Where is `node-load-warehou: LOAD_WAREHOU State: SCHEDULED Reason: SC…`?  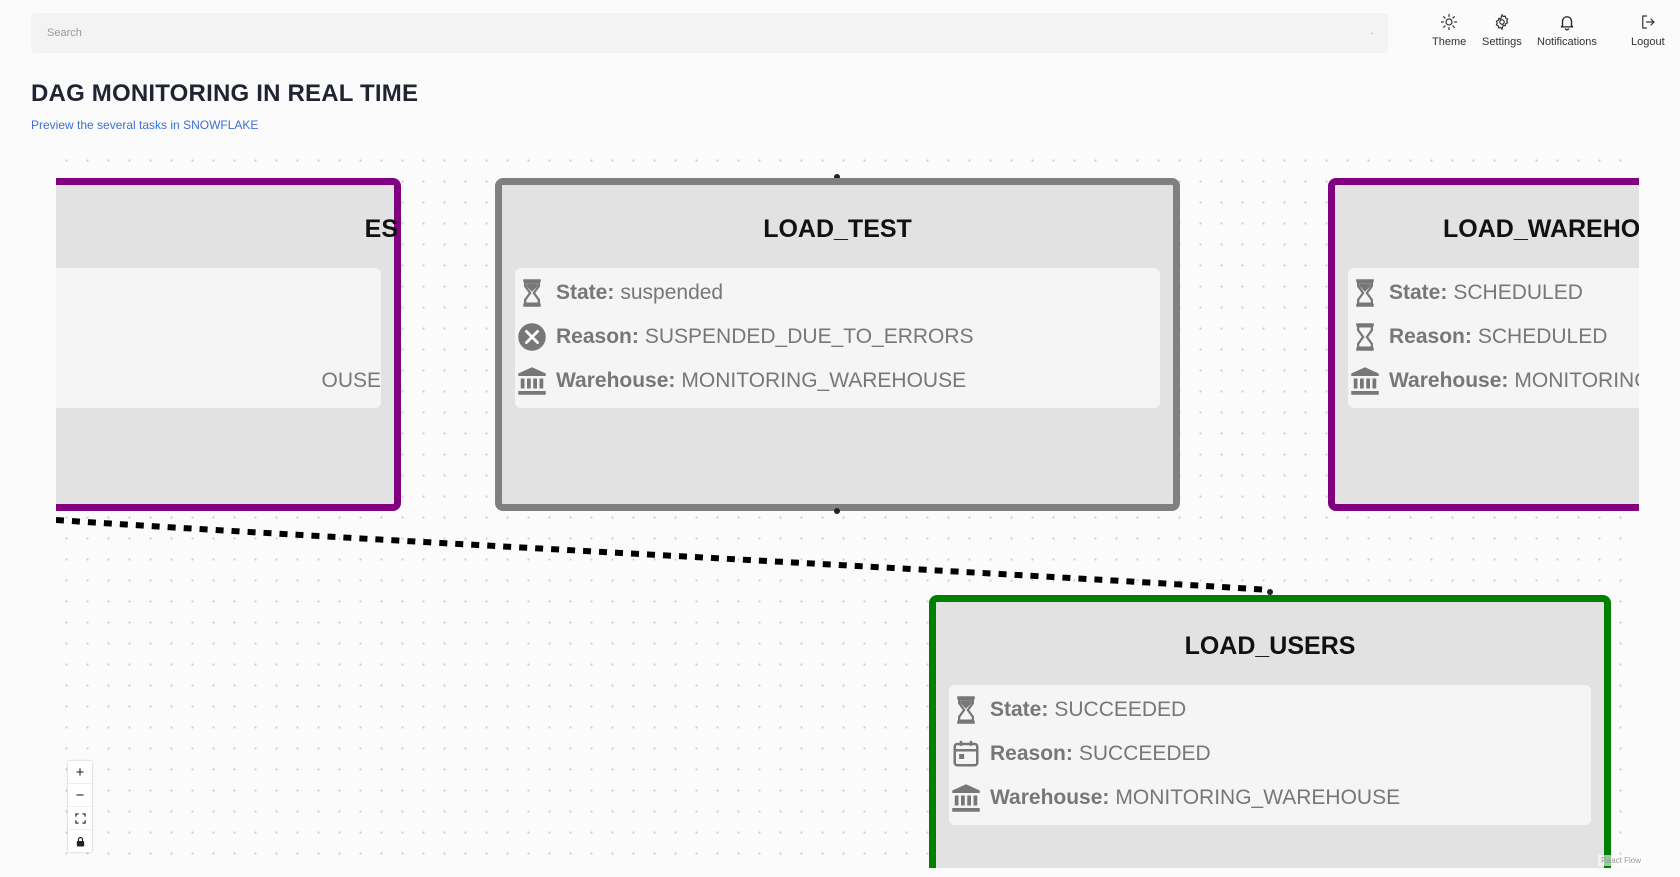 node-load-warehou: LOAD_WAREHOU State: SCHEDULED Reason: SC… is located at coordinates (1483, 344).